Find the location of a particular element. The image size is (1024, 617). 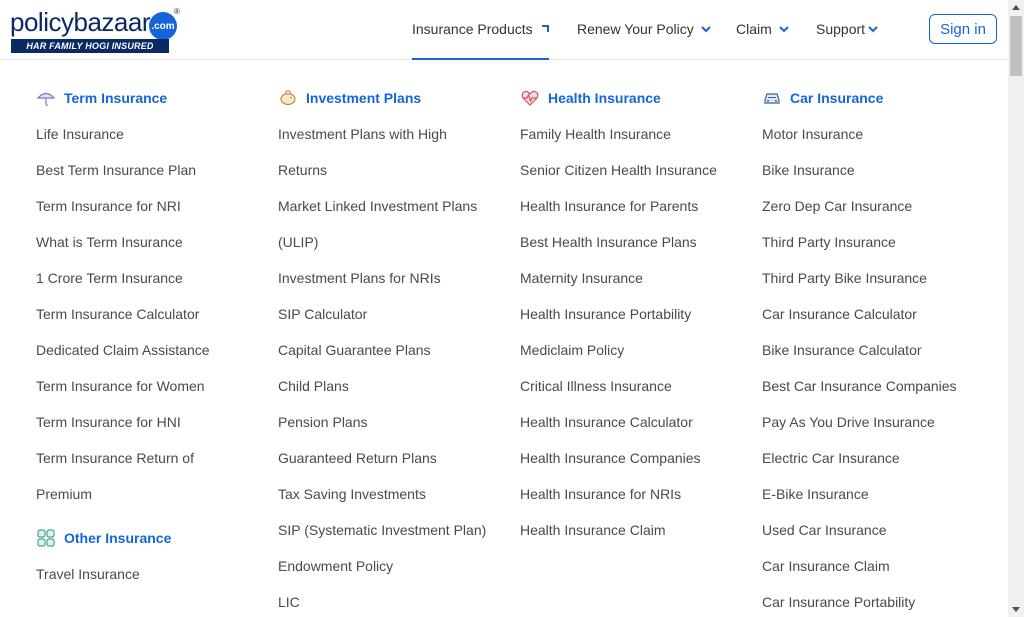

other-insurance-links: Travel Insurance is located at coordinates (151, 574).